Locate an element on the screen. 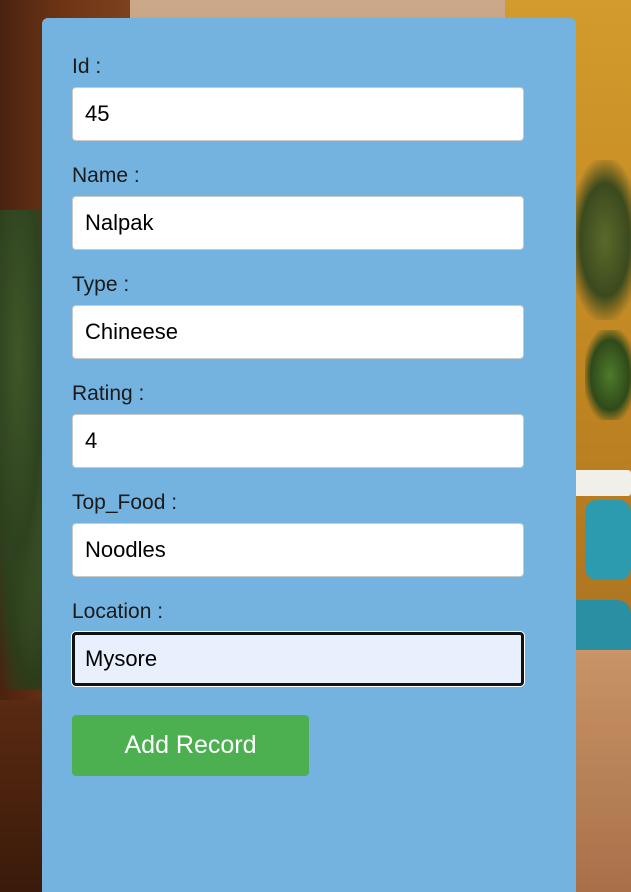 This screenshot has width=631, height=892. location-field-group: Location : is located at coordinates (309, 641).